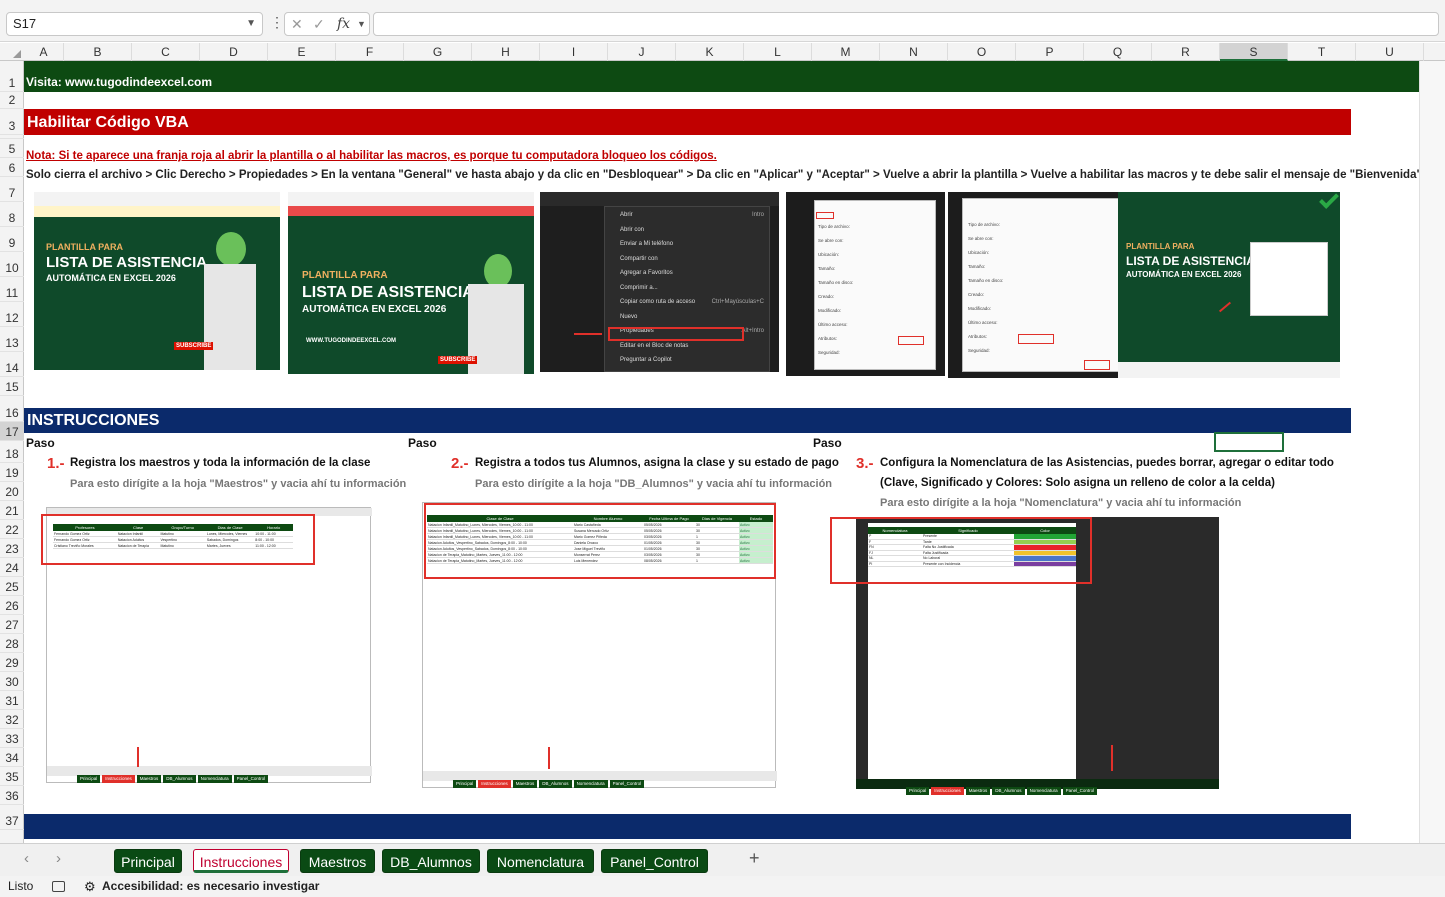  What do you see at coordinates (12, 586) in the screenshot?
I see `row-header-25: 25` at bounding box center [12, 586].